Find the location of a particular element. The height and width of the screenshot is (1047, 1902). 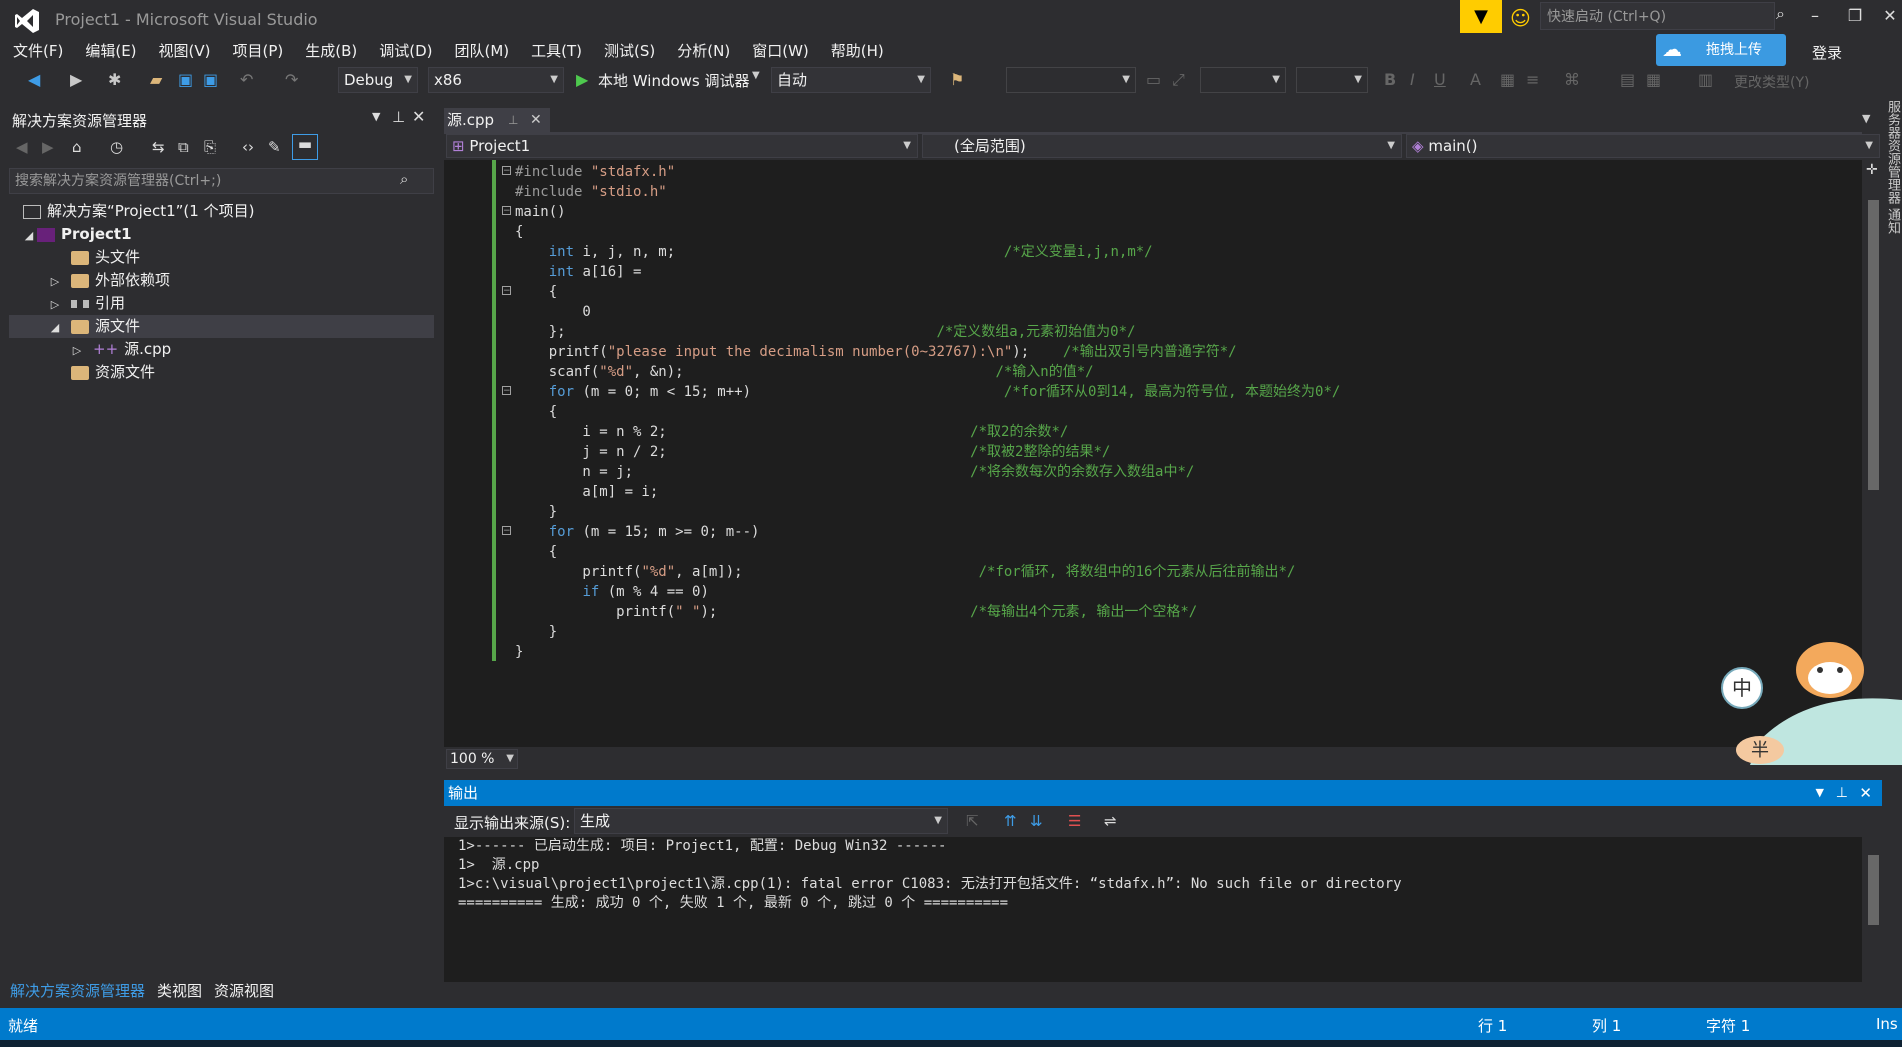

previous-message-icon: ⇈ is located at coordinates (1010, 821).